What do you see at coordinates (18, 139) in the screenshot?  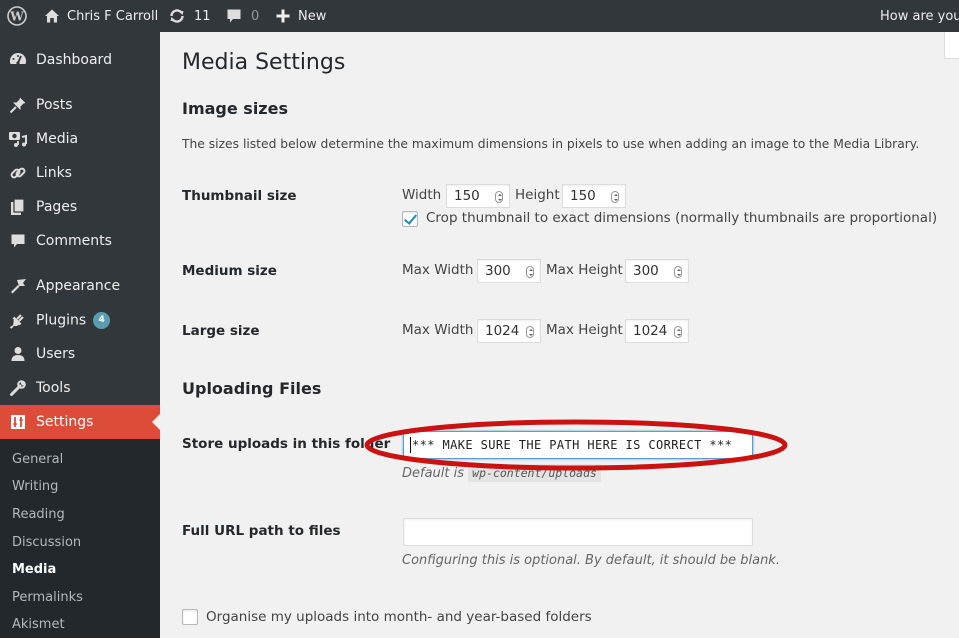 I see `media-icon` at bounding box center [18, 139].